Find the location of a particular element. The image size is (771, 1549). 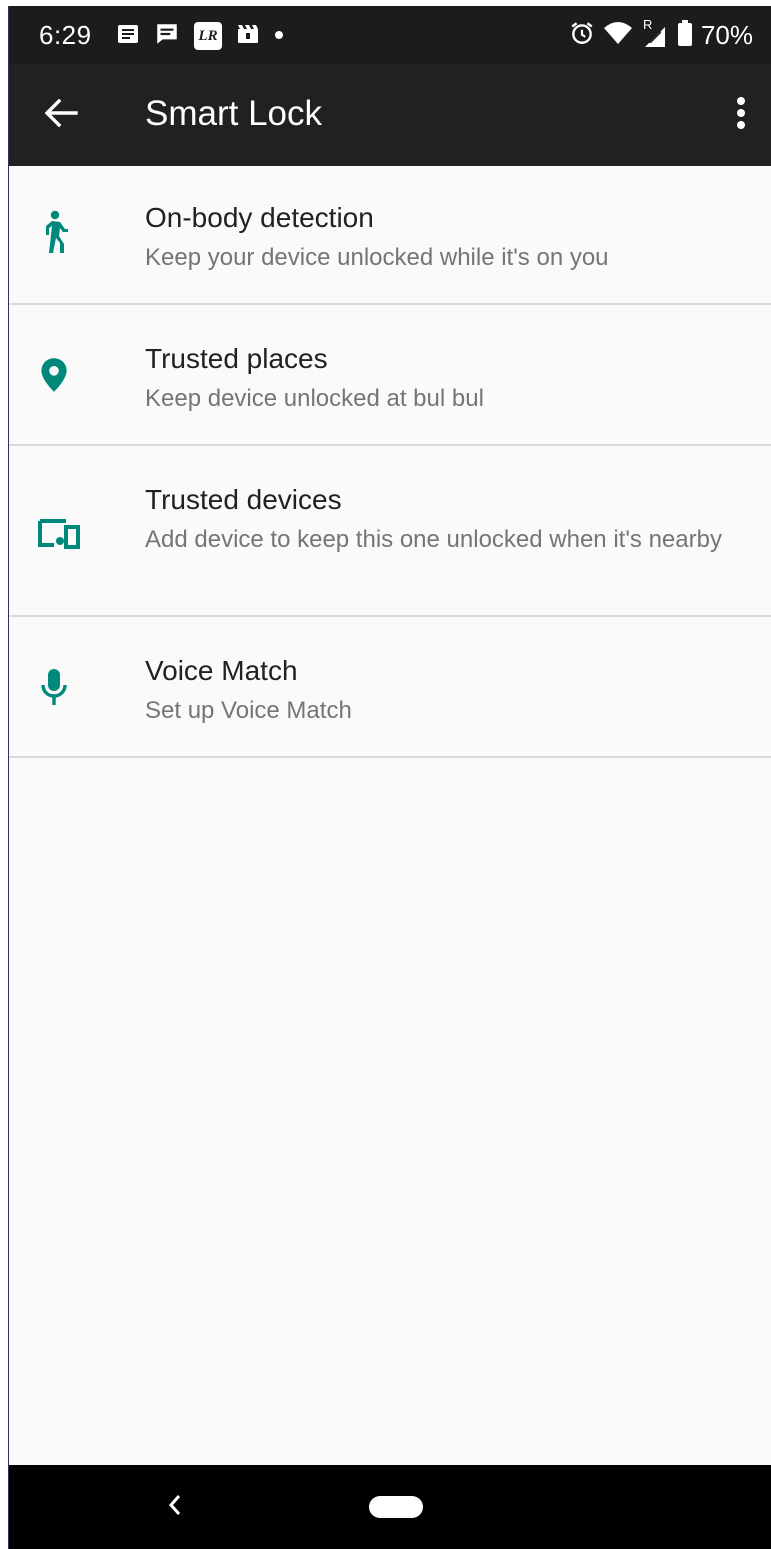

lr-app-icon: LR is located at coordinates (208, 36).